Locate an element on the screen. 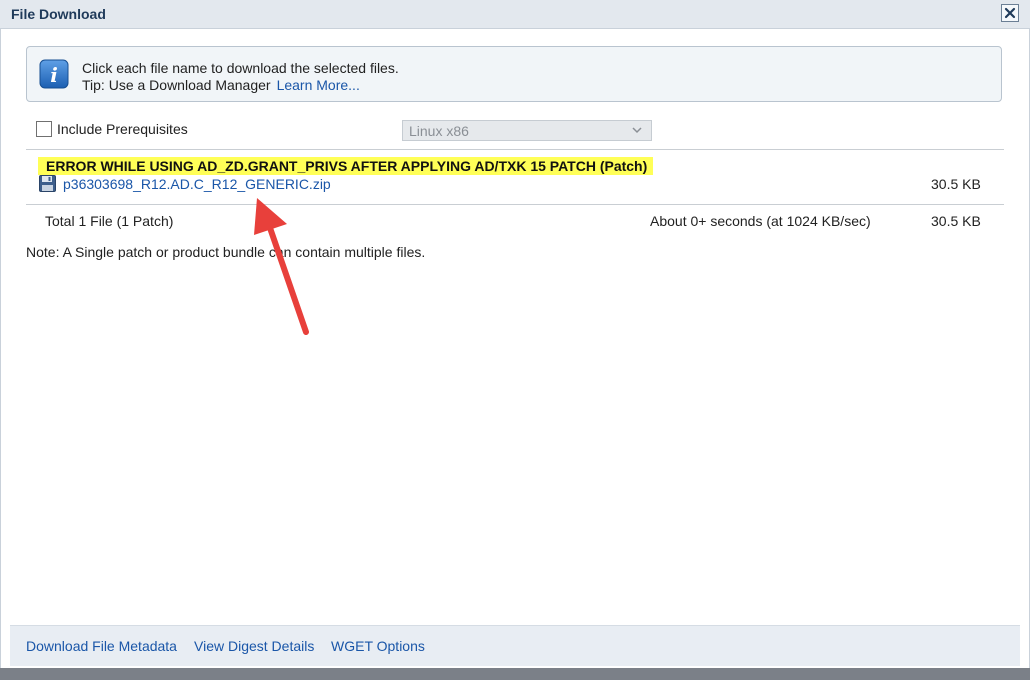  wget-options-link: WGET Options is located at coordinates (378, 646).